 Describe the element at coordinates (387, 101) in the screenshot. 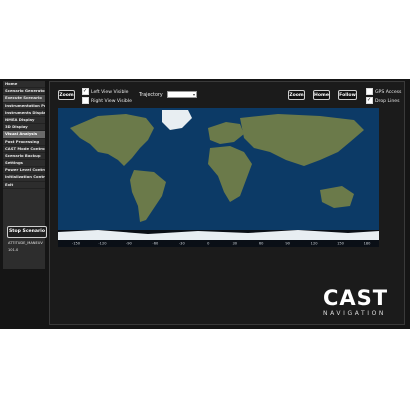

I see `drop-lines-label: Drop Lines` at that location.